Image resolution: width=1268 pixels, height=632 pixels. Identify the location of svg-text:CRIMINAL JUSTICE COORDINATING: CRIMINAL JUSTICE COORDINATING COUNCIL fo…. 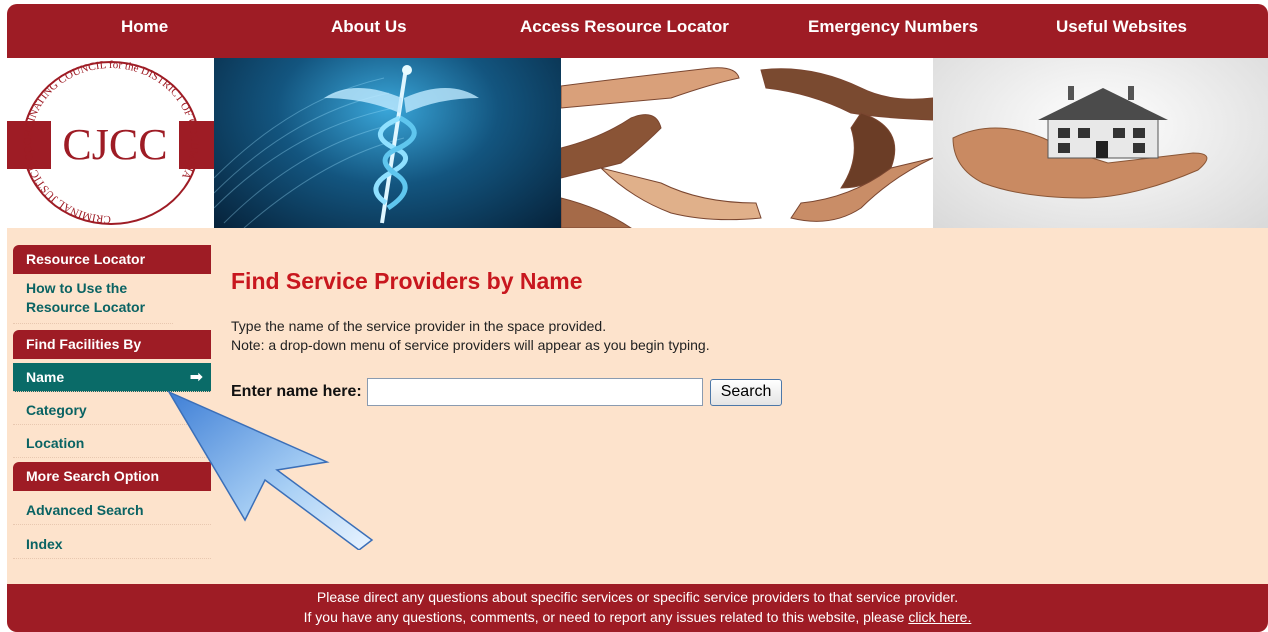
(111, 142).